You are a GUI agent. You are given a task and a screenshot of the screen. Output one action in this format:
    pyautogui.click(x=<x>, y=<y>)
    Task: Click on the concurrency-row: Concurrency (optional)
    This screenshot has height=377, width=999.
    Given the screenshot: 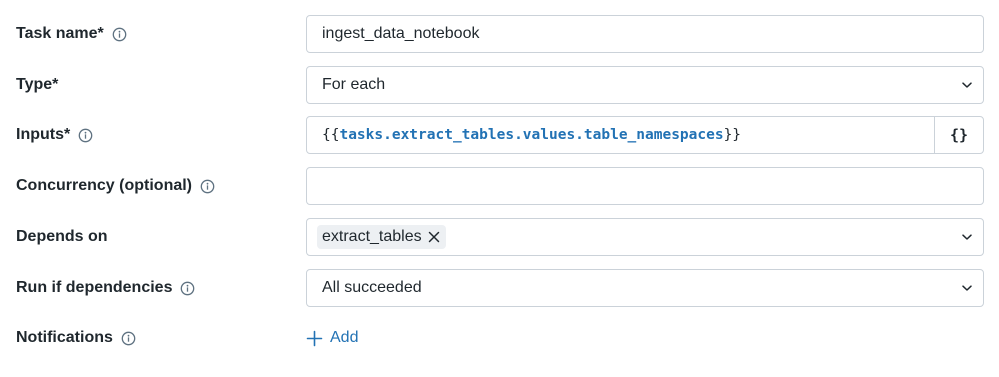 What is the action you would take?
    pyautogui.click(x=499, y=186)
    